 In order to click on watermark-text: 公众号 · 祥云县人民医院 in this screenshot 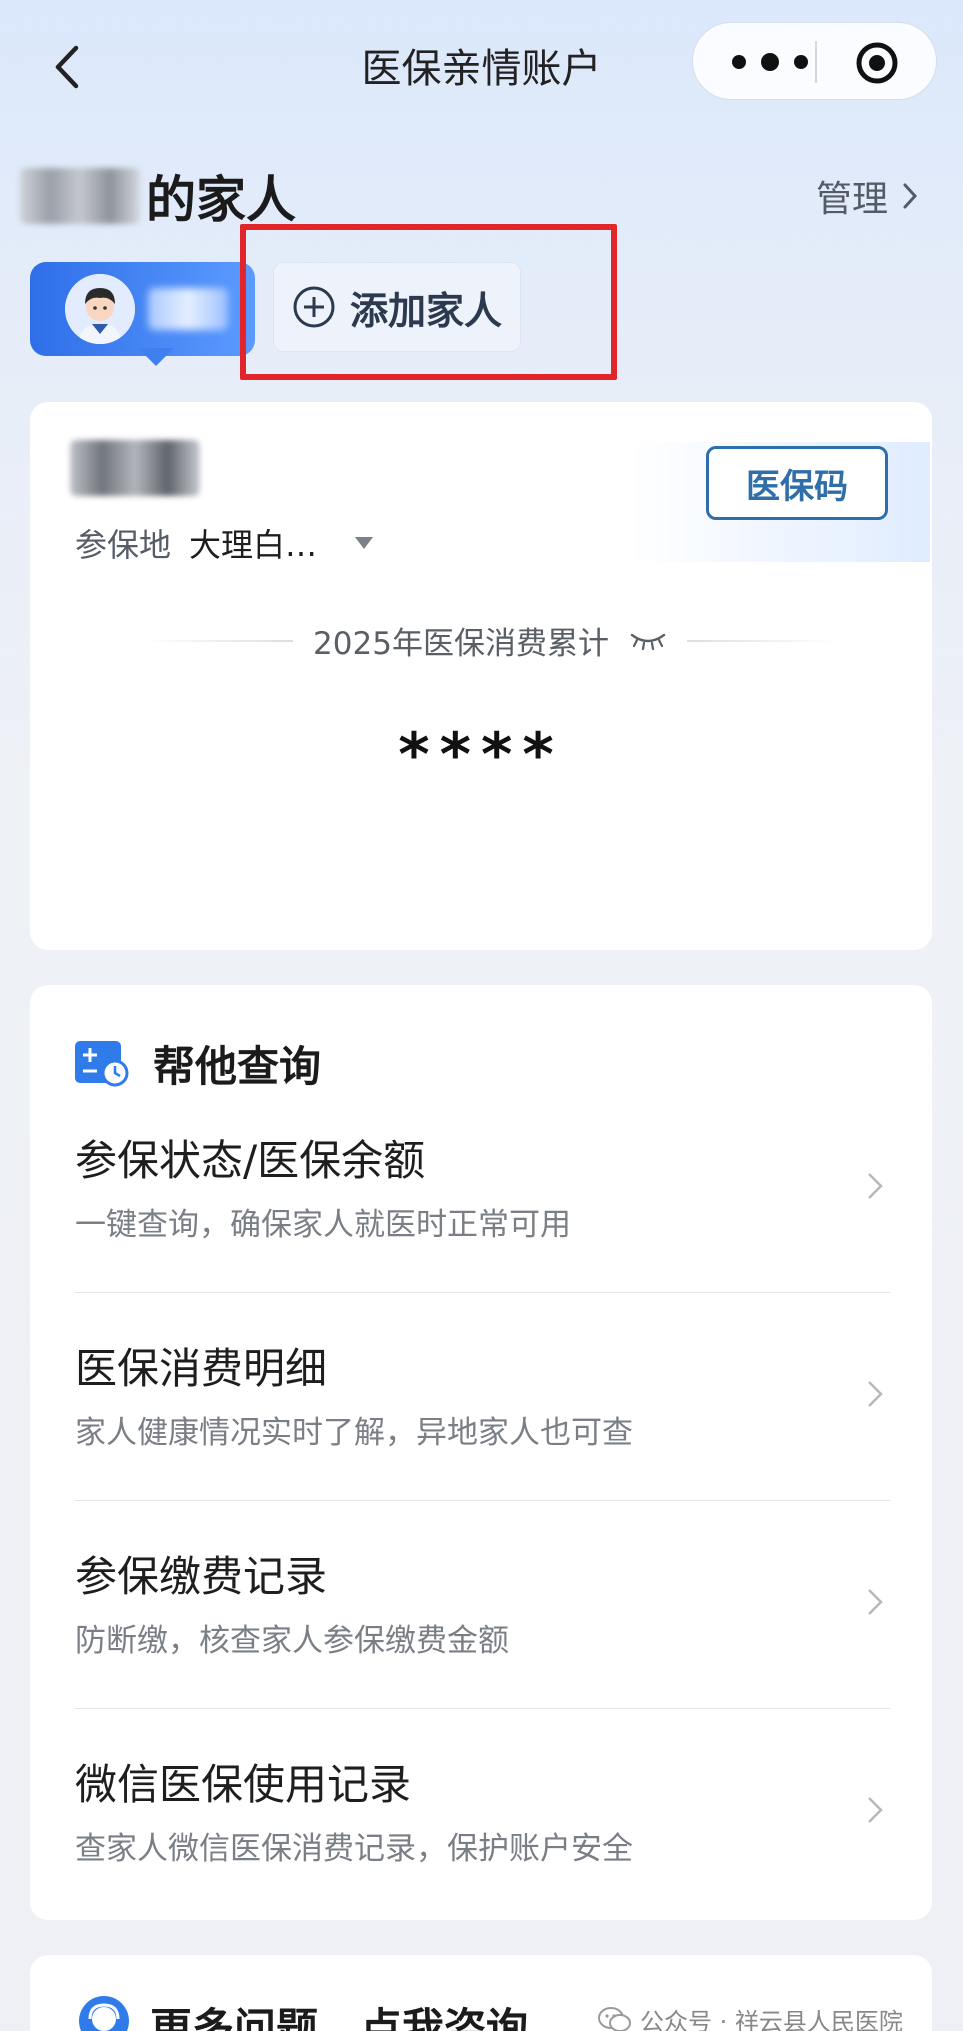, I will do `click(771, 2019)`.